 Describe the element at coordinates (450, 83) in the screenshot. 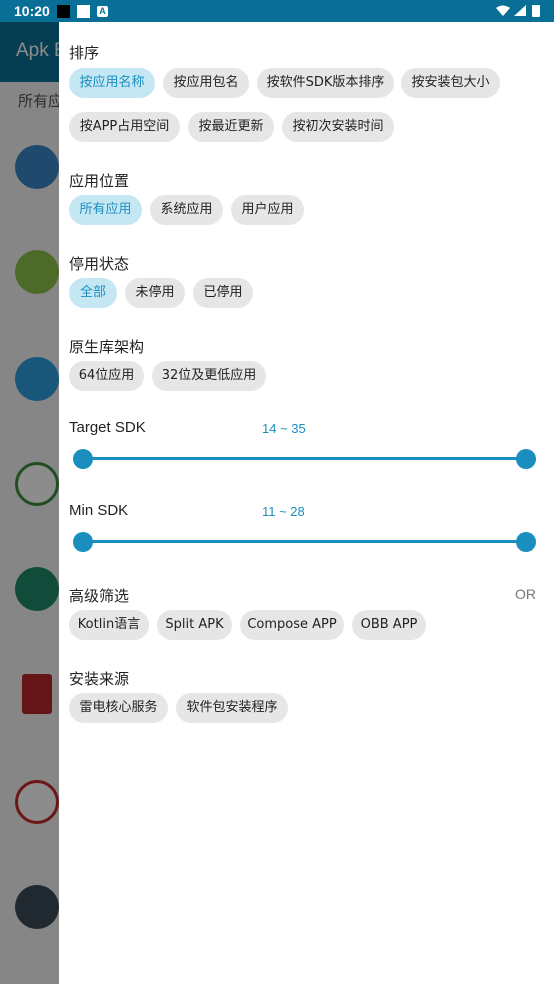

I see `sort-by-size-chip: 按安装包大小` at that location.